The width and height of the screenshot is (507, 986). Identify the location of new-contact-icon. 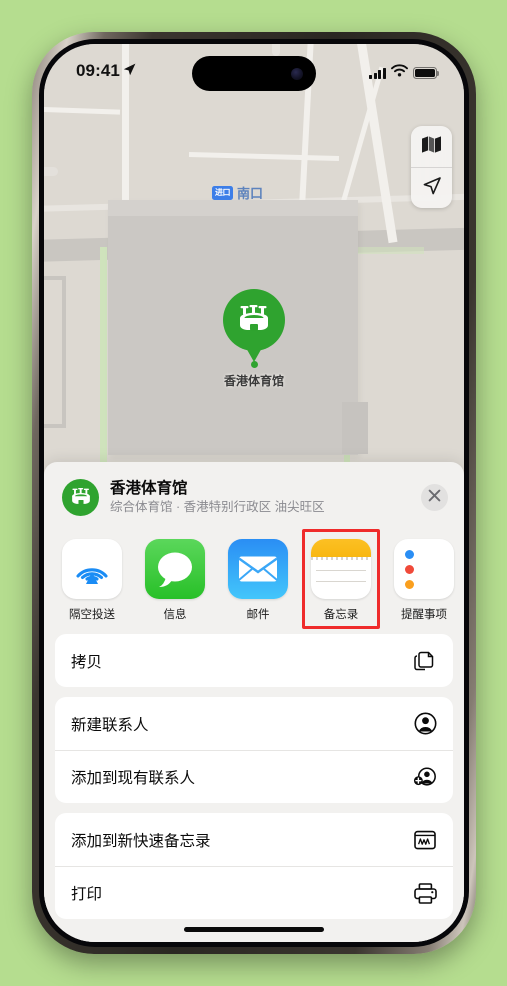
(425, 724).